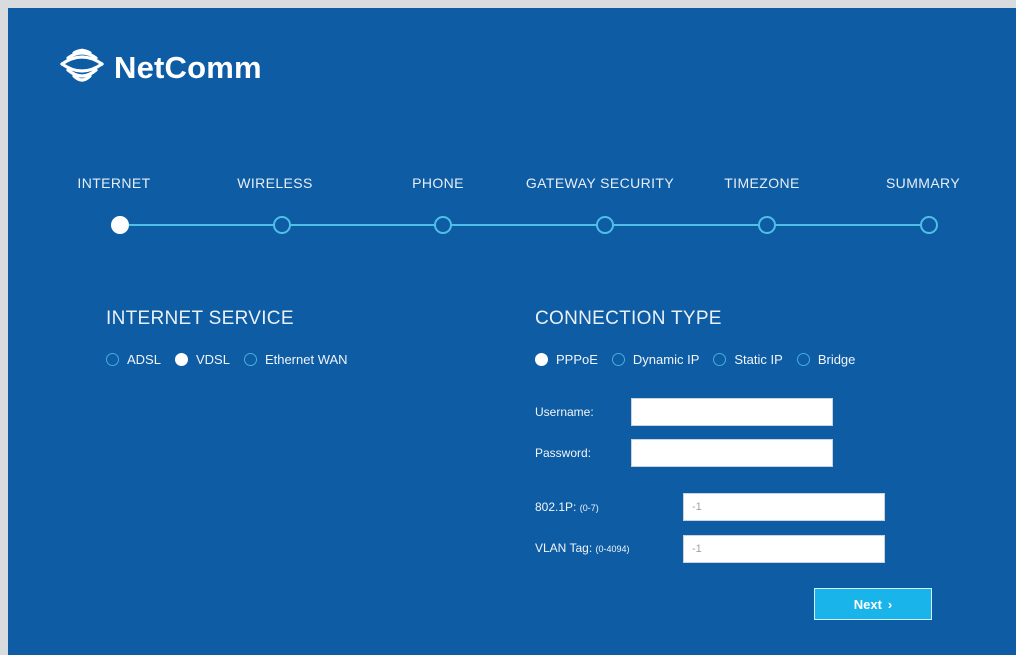 The image size is (1016, 655). Describe the element at coordinates (234, 359) in the screenshot. I see `internet-service-options: ADSL VDSL Ethernet WAN` at that location.